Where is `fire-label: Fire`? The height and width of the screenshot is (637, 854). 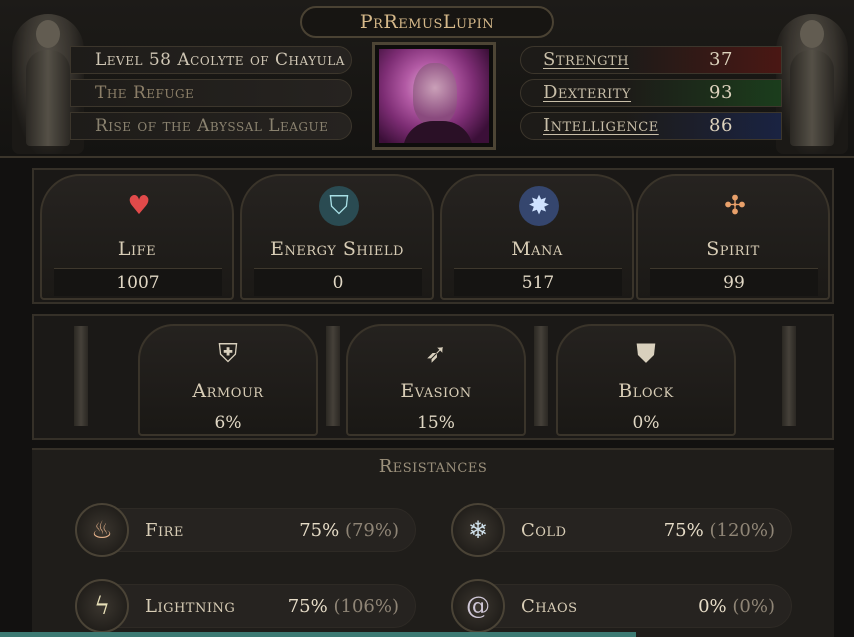
fire-label: Fire is located at coordinates (164, 530).